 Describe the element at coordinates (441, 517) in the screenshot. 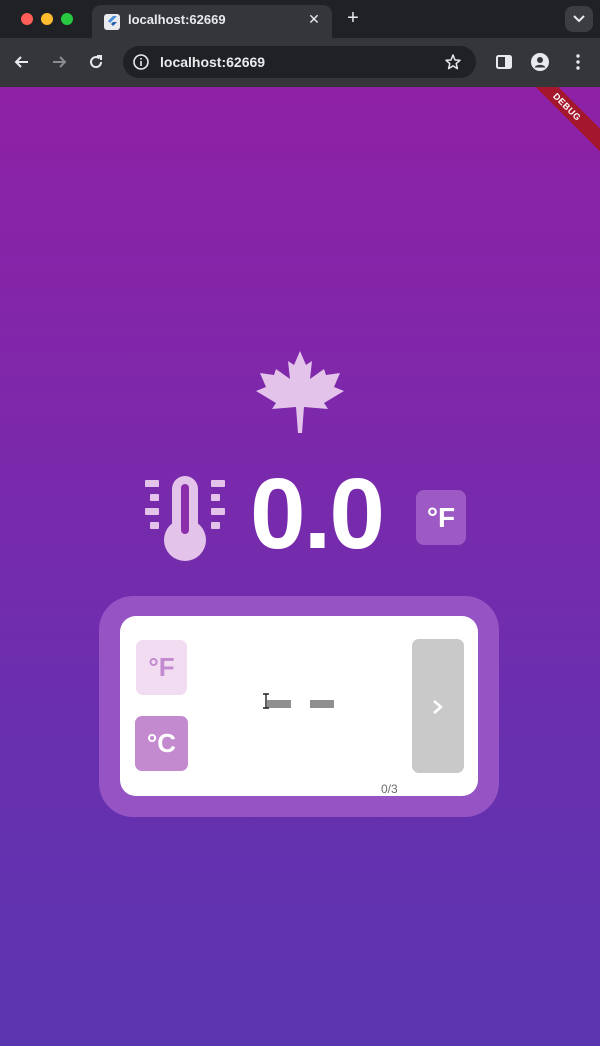

I see `current-unit-badge: °F` at that location.